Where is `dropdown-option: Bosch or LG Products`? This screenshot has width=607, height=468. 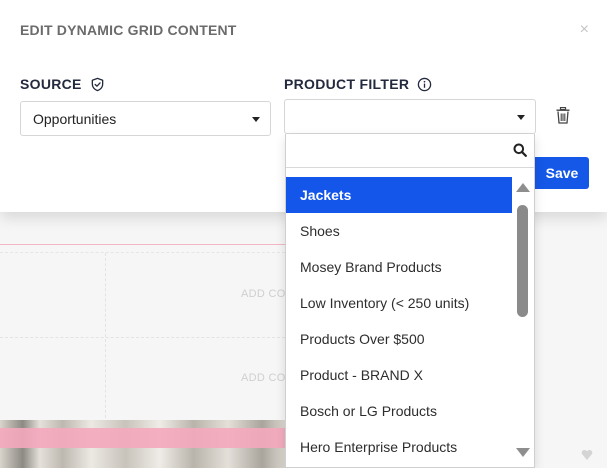 dropdown-option: Bosch or LG Products is located at coordinates (400, 411).